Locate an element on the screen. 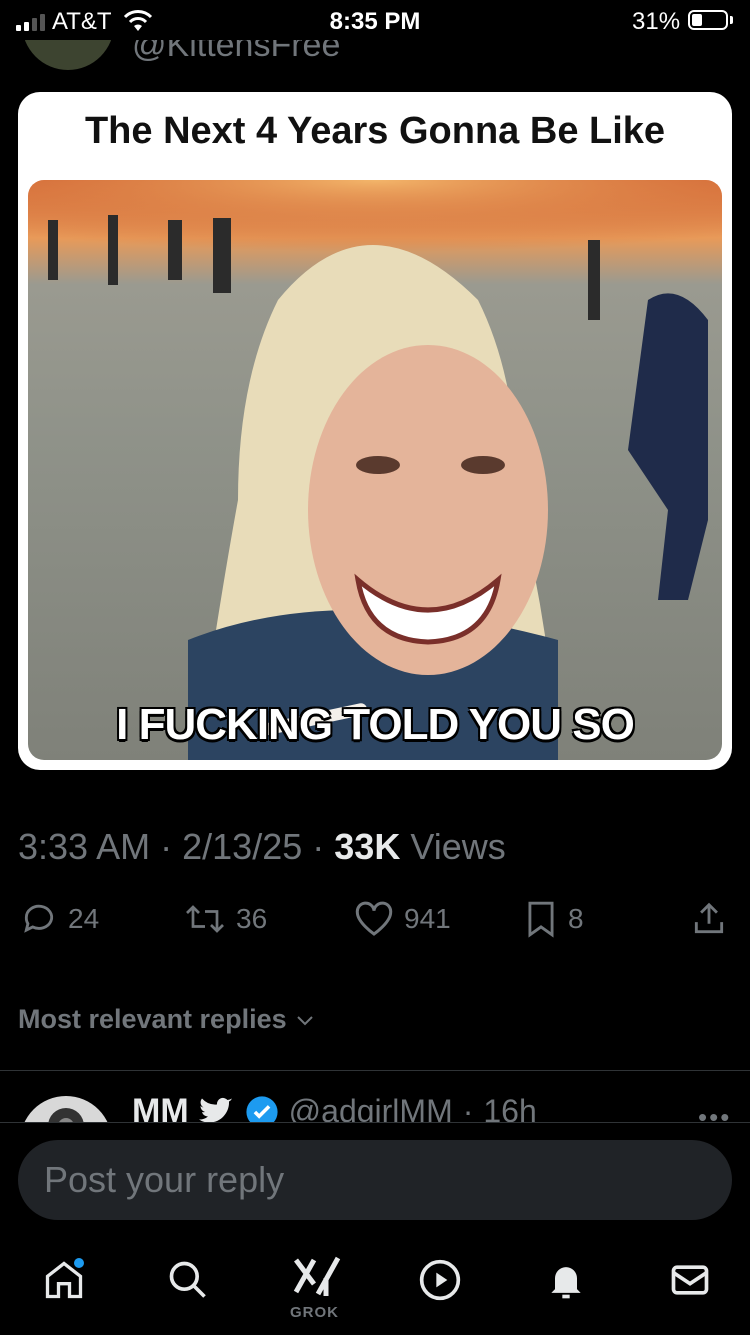 This screenshot has width=750, height=1335. replies-sort-dropdown: Most relevant replies is located at coordinates (167, 1019).